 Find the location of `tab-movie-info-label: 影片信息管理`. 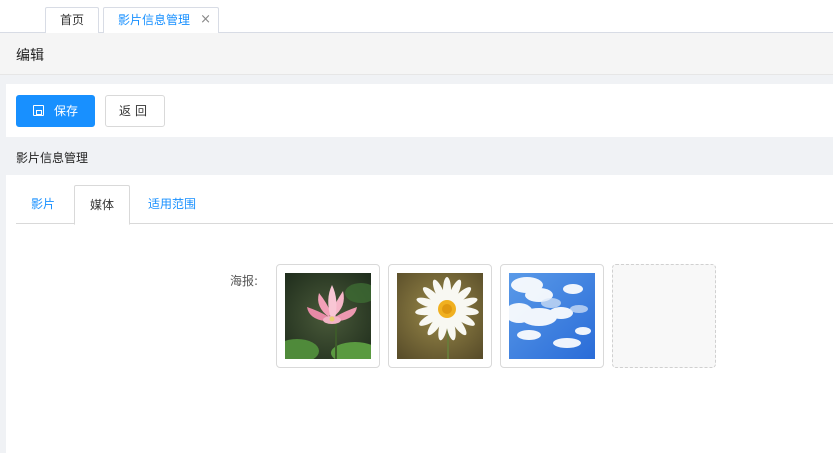

tab-movie-info-label: 影片信息管理 is located at coordinates (154, 20).